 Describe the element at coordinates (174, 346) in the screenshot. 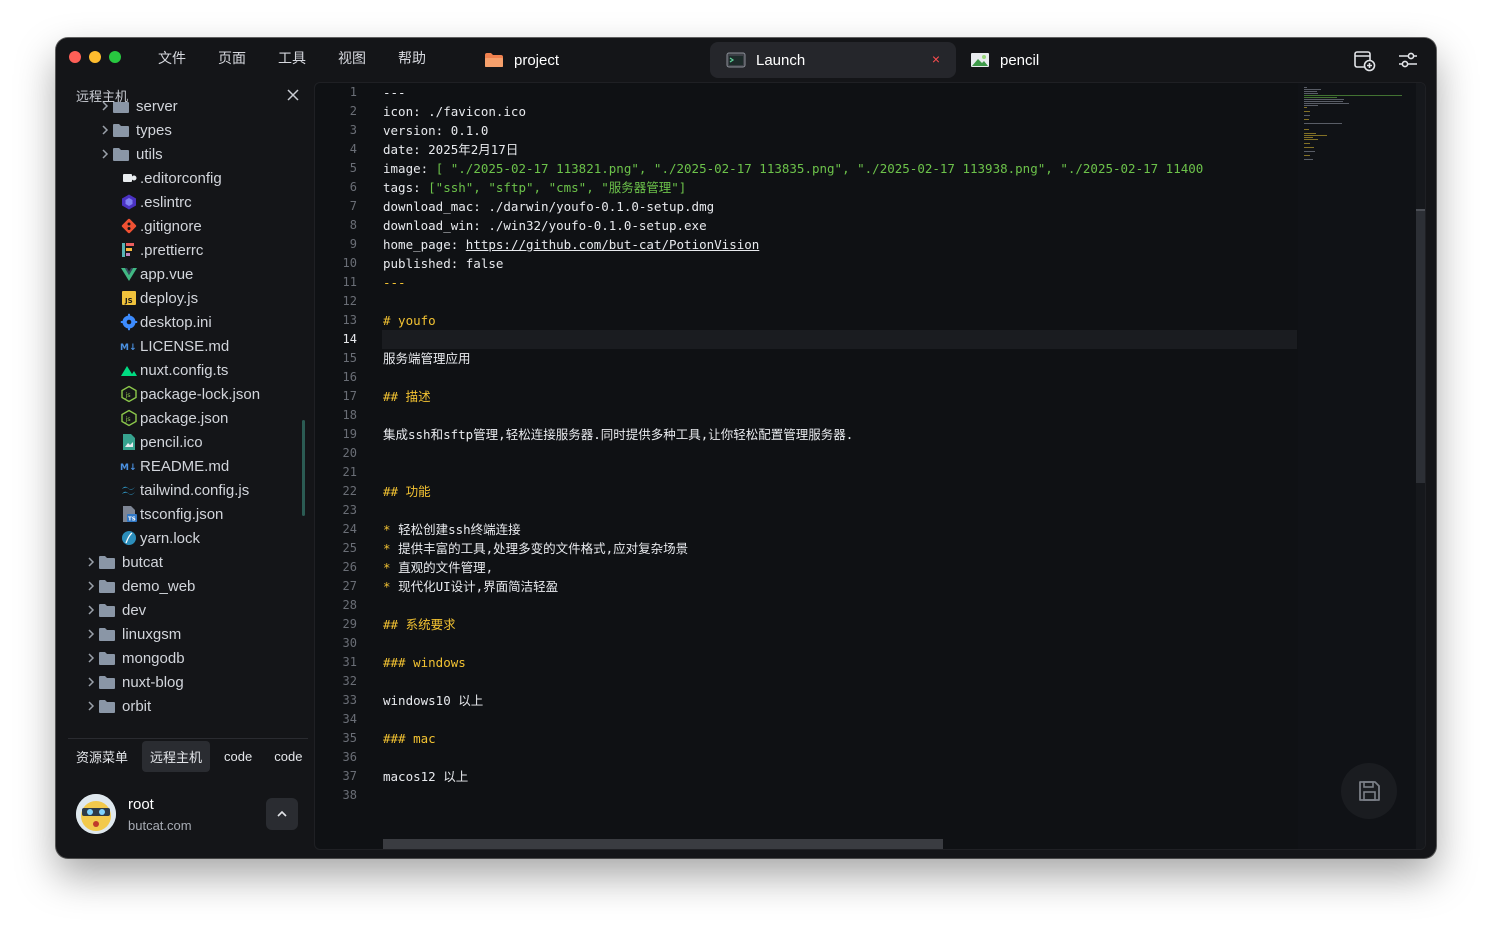

I see `tree-file: M↓ LICENSE.md` at that location.